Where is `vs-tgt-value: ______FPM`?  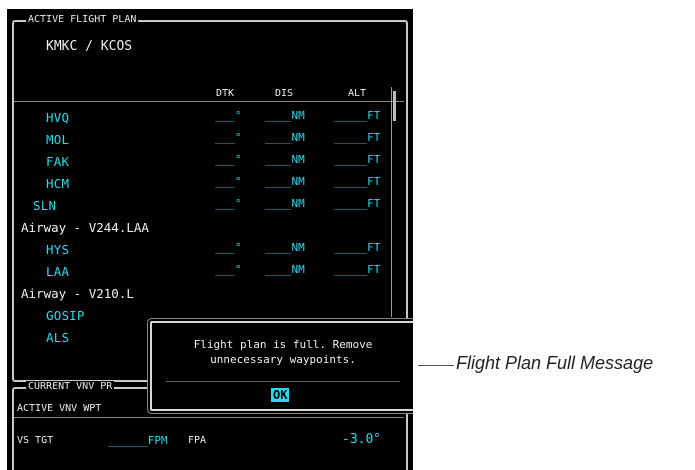
vs-tgt-value: ______FPM is located at coordinates (138, 440).